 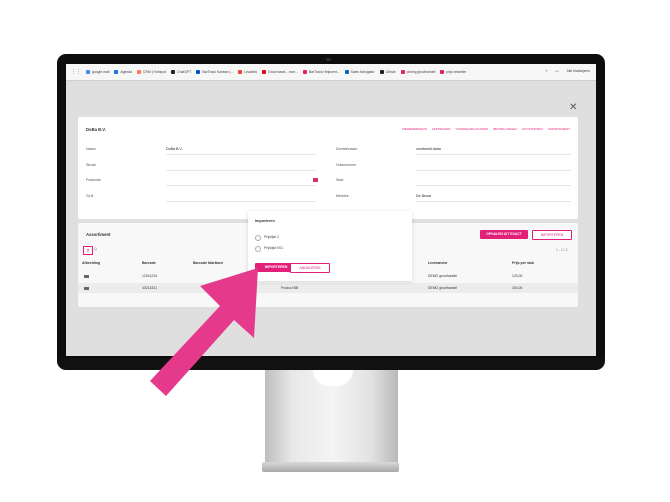 I want to click on bookmark-item: google.mail, so click(x=97, y=72).